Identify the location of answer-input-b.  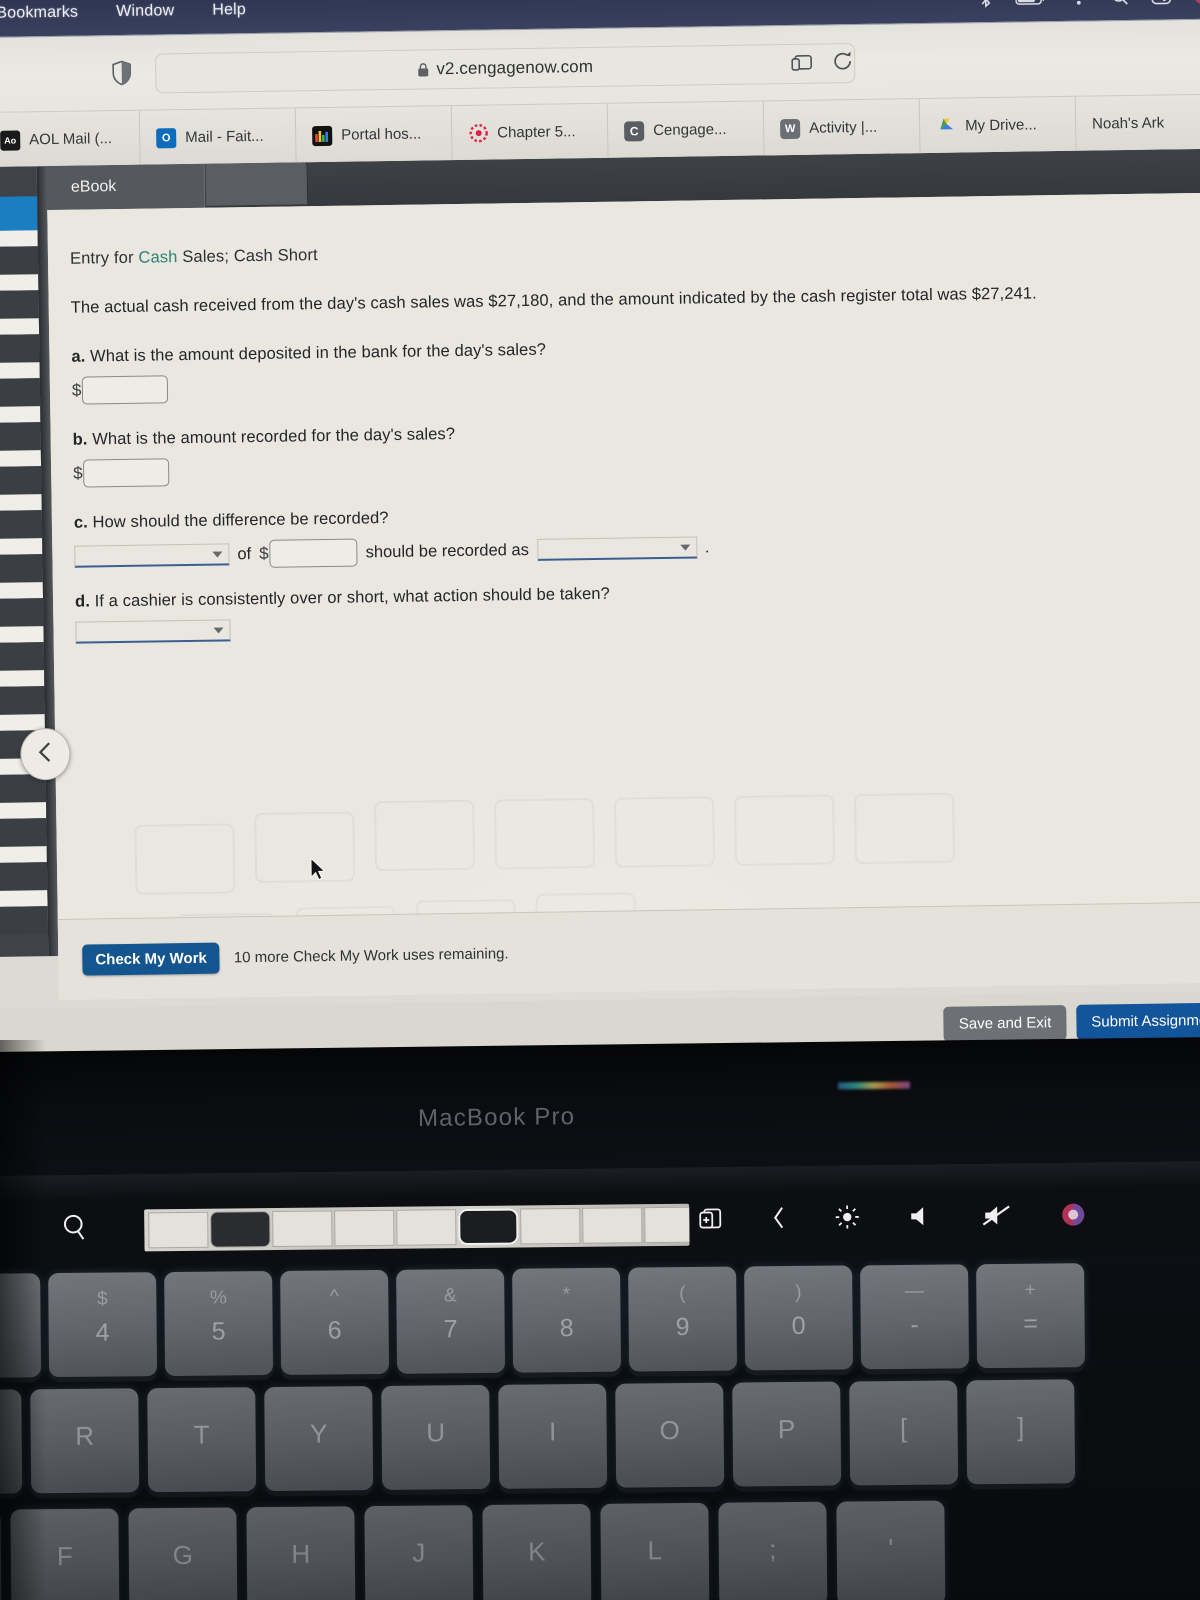
(126, 473).